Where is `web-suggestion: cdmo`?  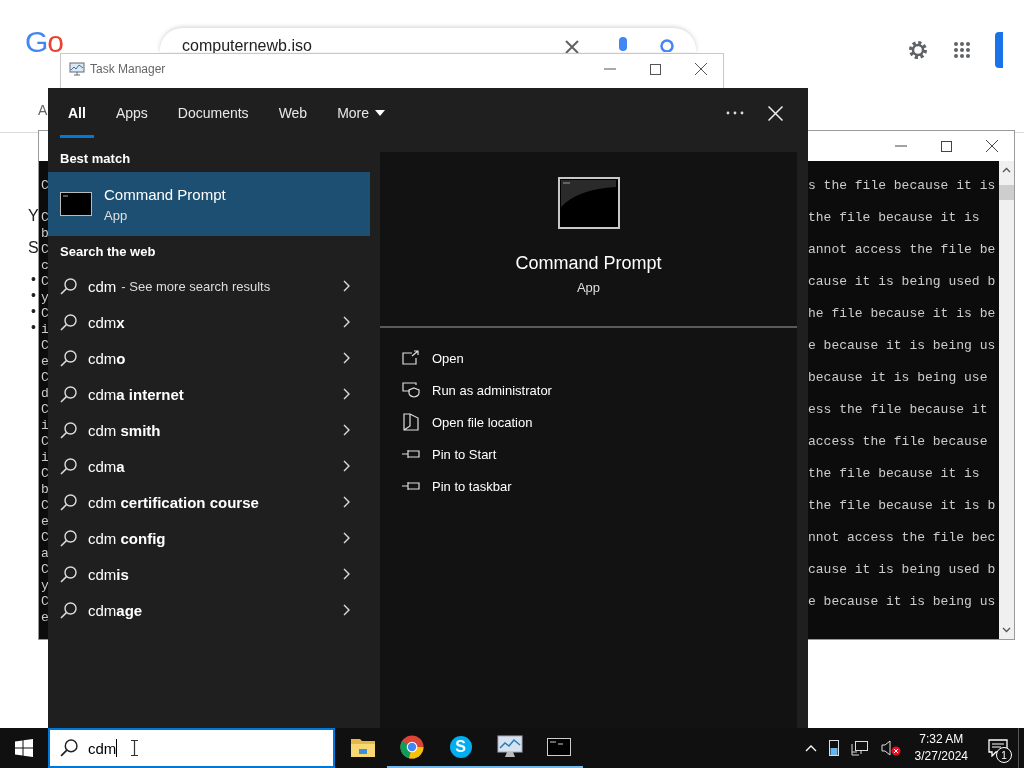 web-suggestion: cdmo is located at coordinates (209, 358).